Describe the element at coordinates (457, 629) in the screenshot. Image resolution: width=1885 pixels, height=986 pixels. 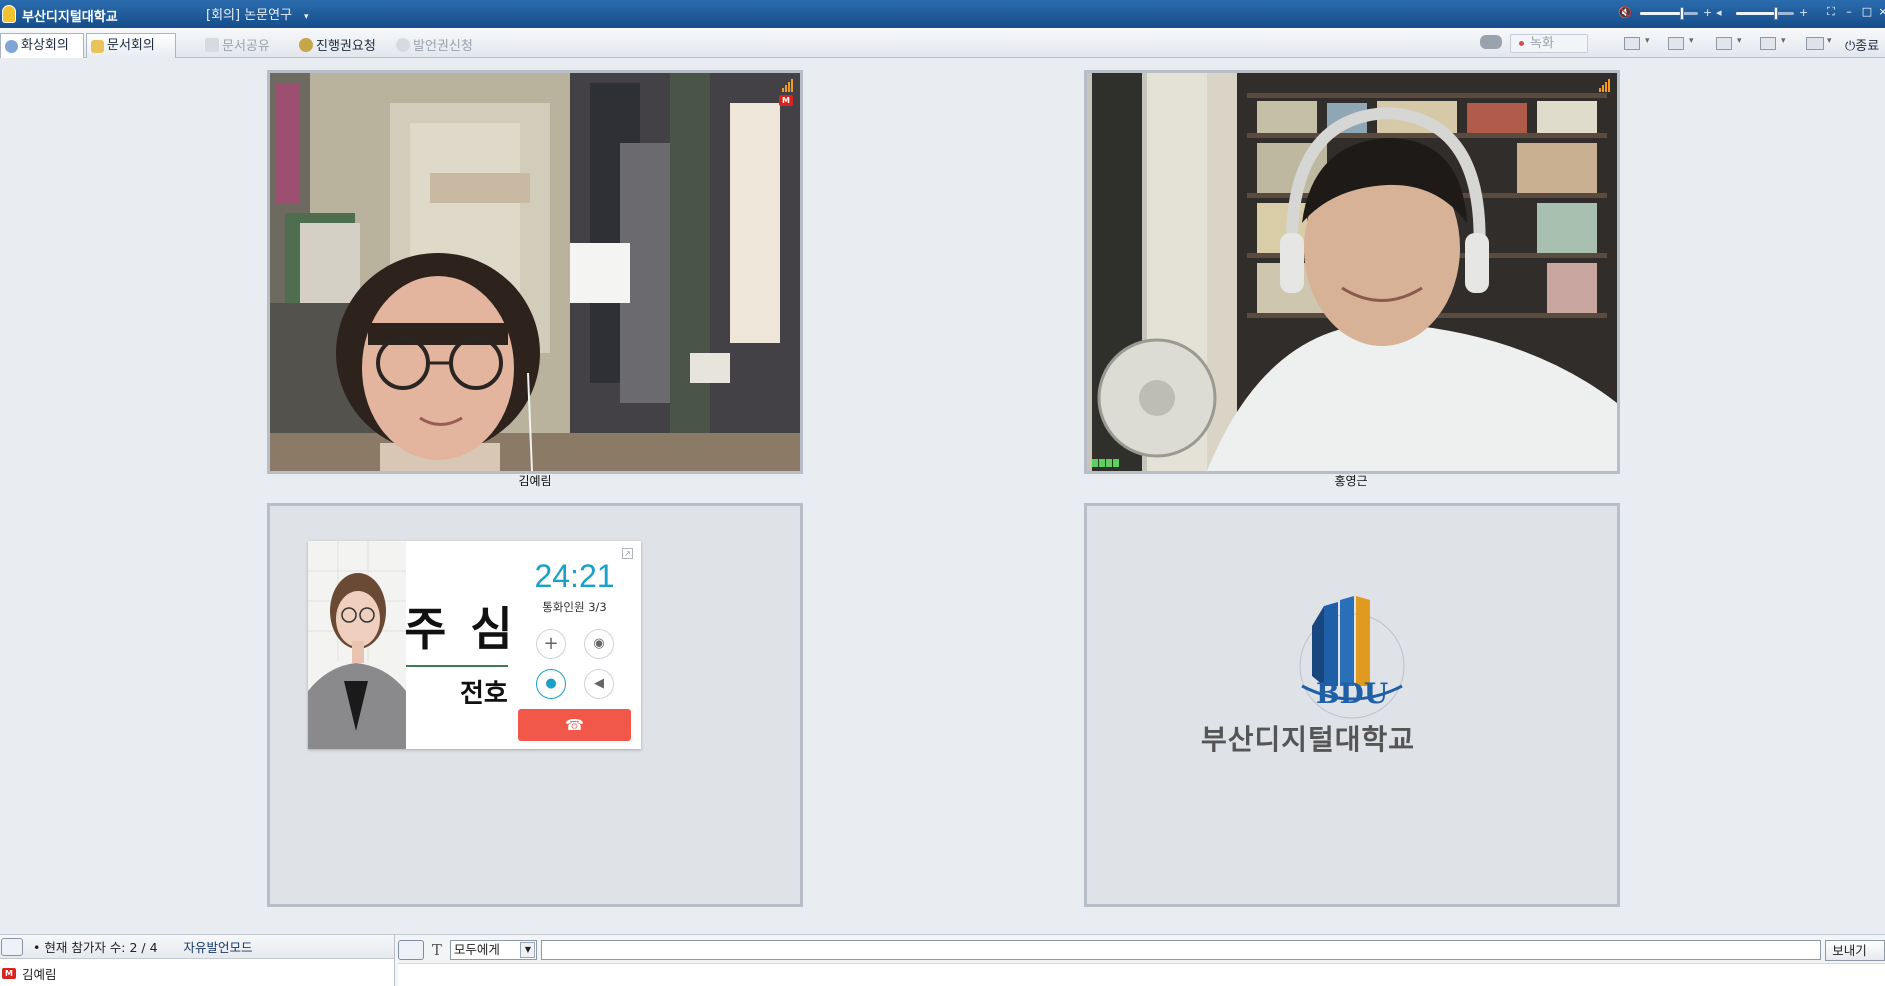
I see `slide-heading: 주 심` at that location.